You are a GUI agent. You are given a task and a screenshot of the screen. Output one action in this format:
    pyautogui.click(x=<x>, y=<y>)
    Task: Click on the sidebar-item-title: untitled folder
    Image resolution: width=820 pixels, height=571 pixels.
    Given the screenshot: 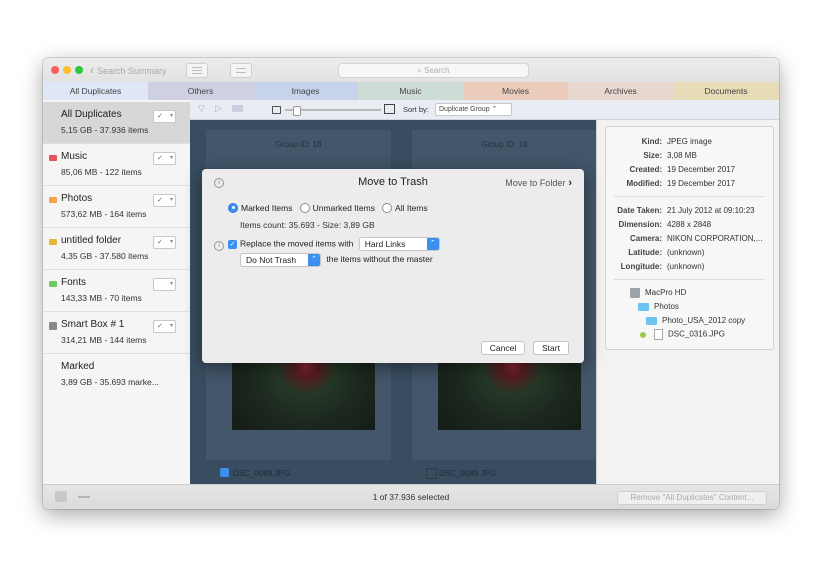 What is the action you would take?
    pyautogui.click(x=91, y=240)
    